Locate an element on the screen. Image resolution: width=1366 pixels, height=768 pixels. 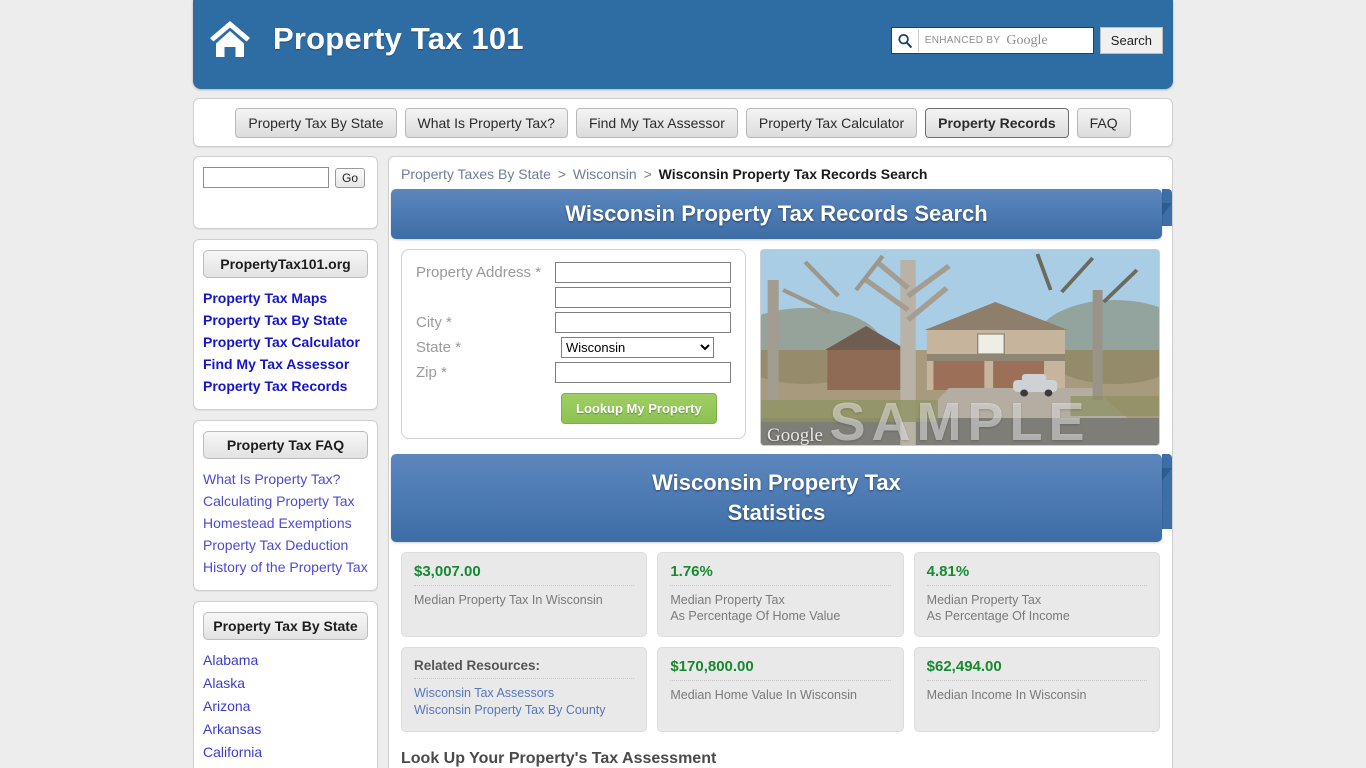
stat-value: 4.81% is located at coordinates (1036, 574).